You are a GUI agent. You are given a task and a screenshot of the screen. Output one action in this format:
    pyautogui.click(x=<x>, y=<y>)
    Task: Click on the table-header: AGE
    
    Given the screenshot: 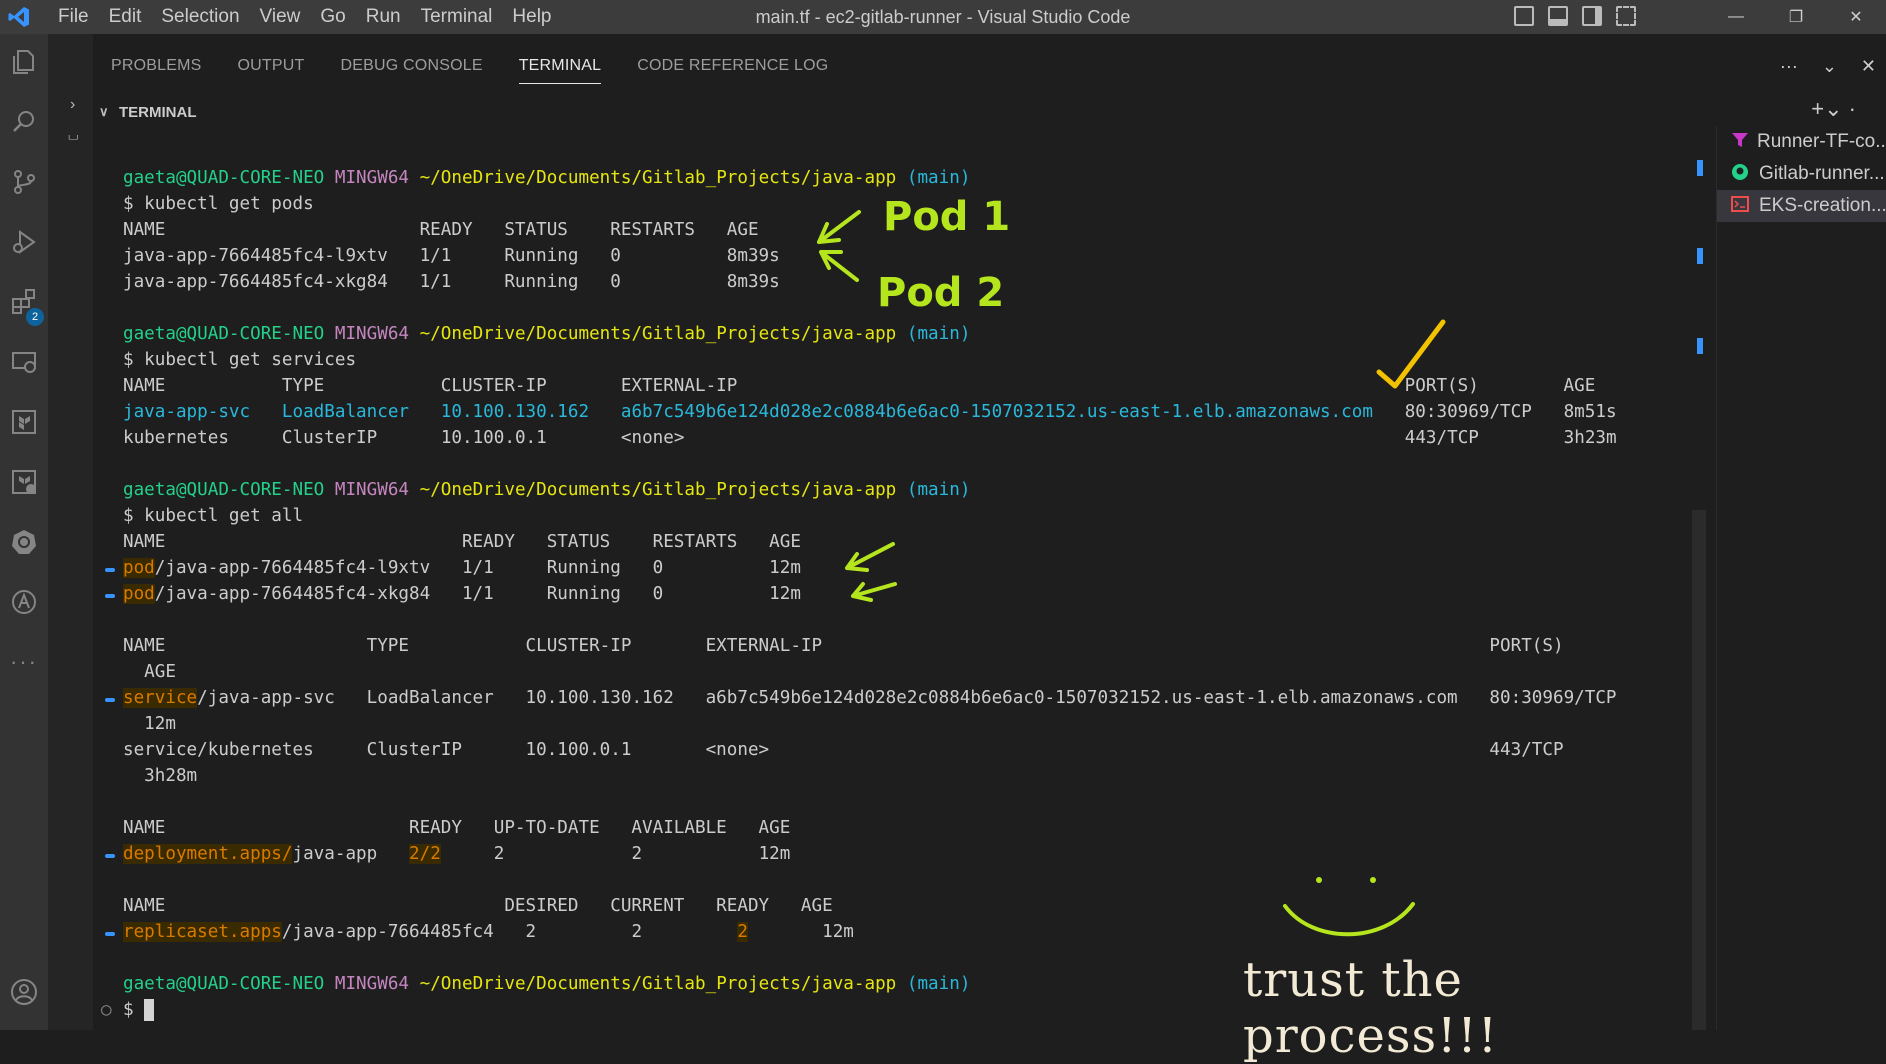 What is the action you would take?
    pyautogui.click(x=149, y=672)
    